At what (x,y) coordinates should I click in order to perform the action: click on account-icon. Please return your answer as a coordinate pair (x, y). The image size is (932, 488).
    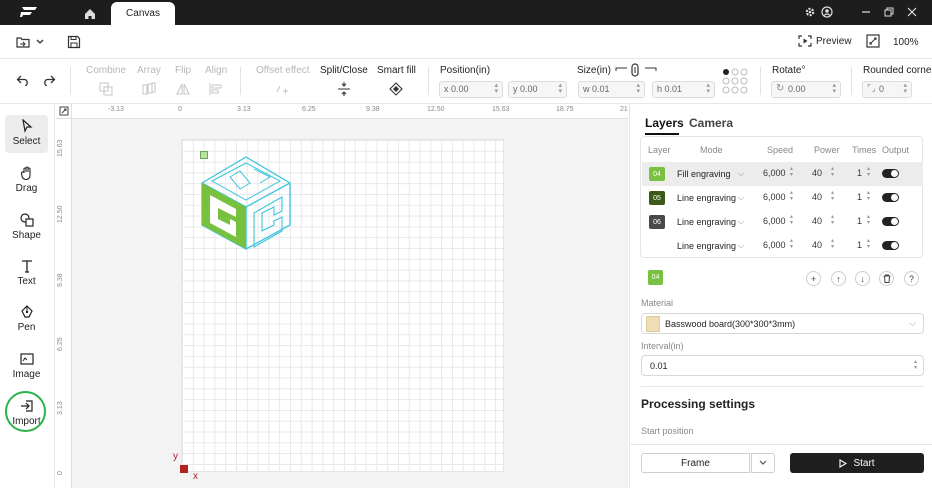
    Looking at the image, I should click on (827, 12).